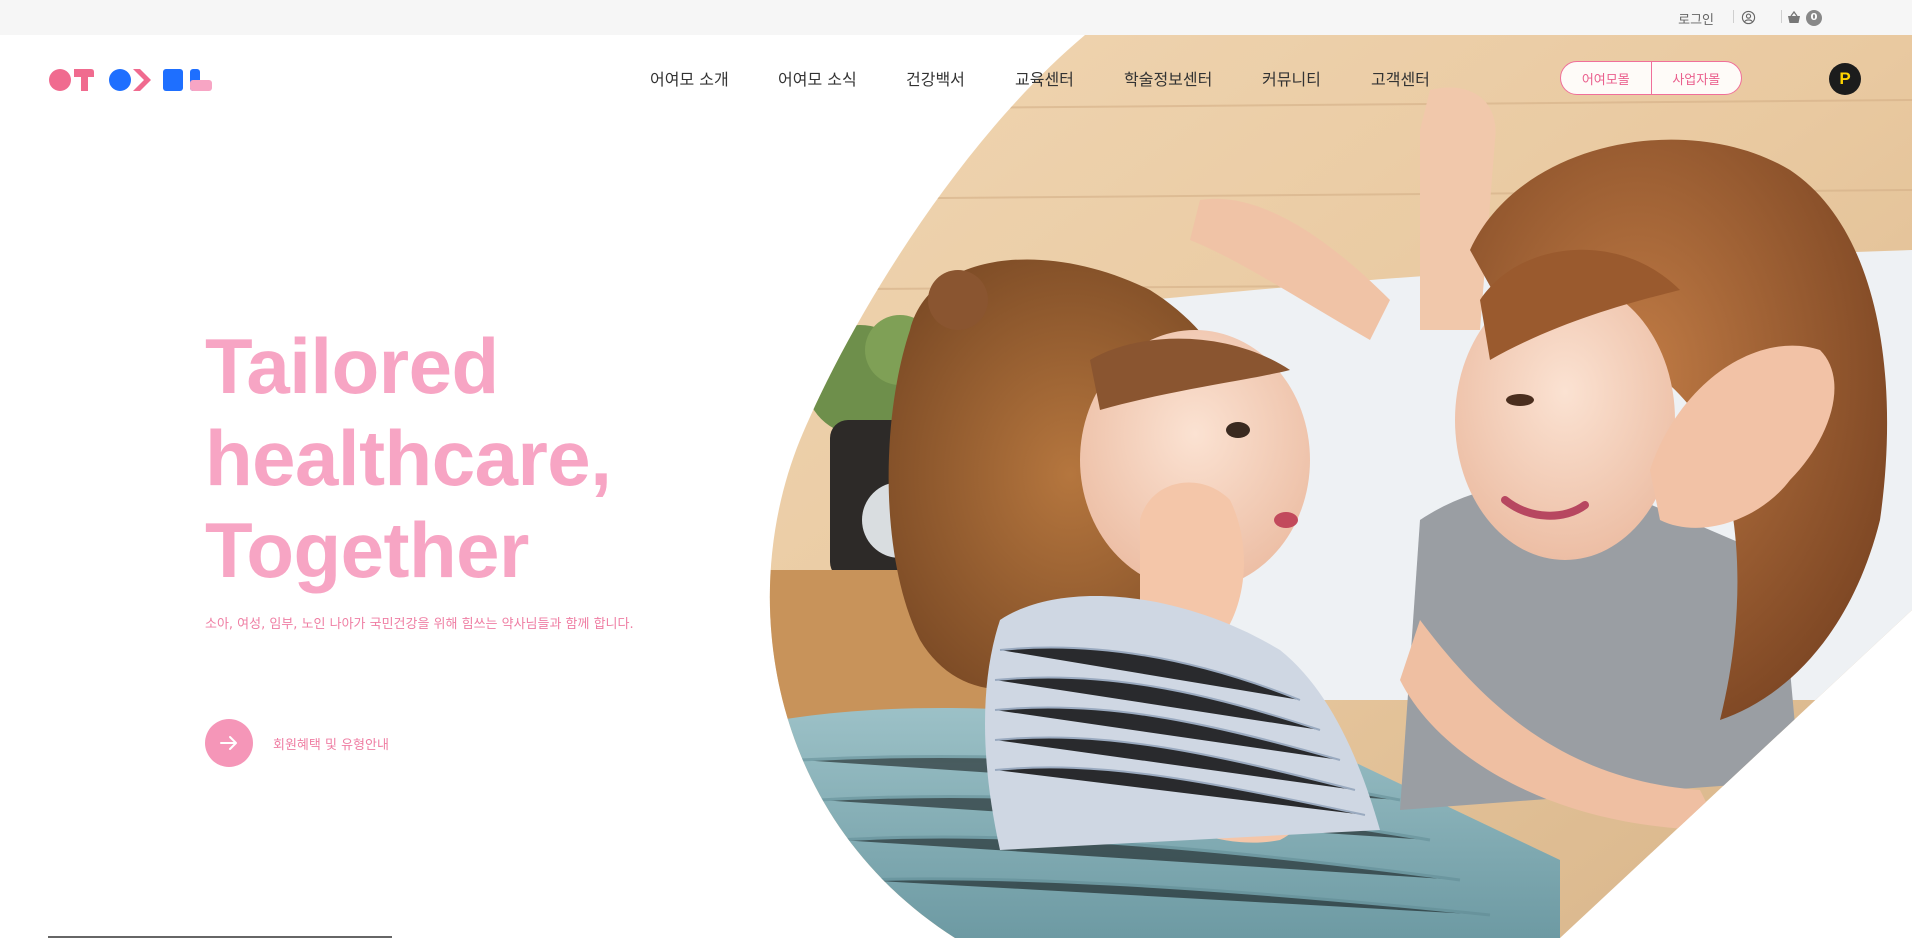  I want to click on utility-bar: 로그인 0, so click(956, 17).